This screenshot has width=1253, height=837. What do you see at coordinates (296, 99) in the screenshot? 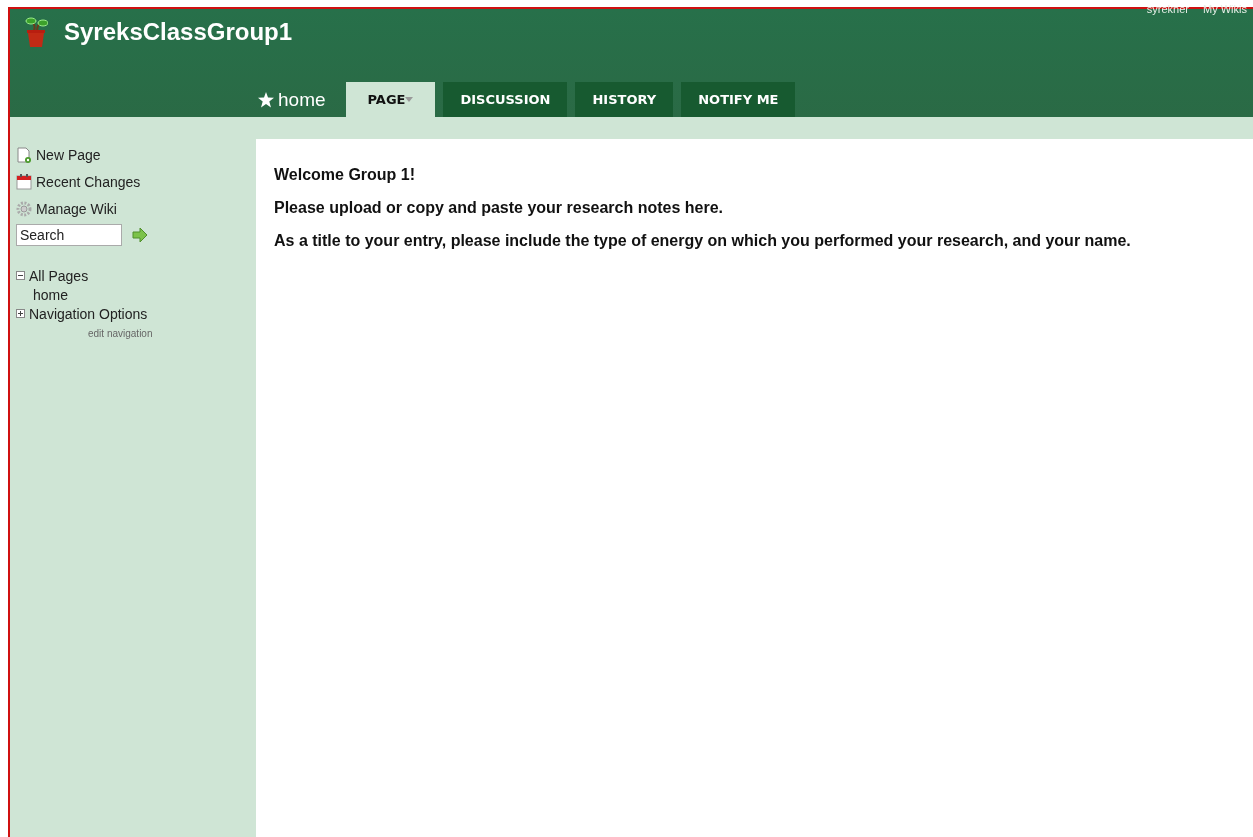
I see `tab: home` at bounding box center [296, 99].